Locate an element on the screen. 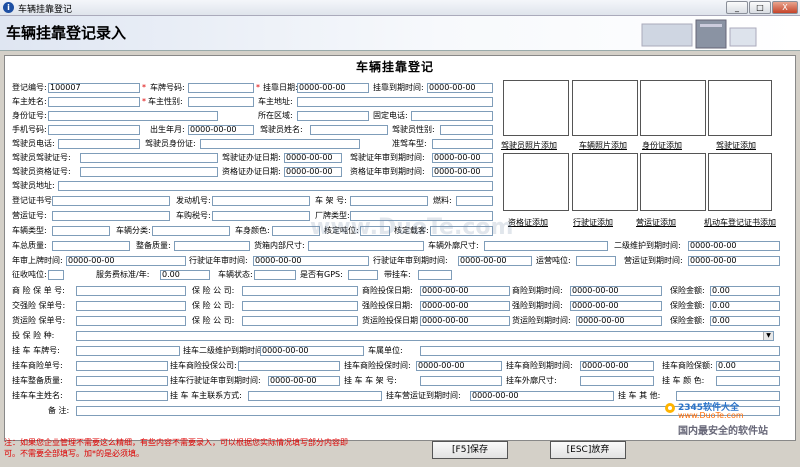 Image resolution: width=800 pixels, height=467 pixels. owner-name-input is located at coordinates (94, 102).